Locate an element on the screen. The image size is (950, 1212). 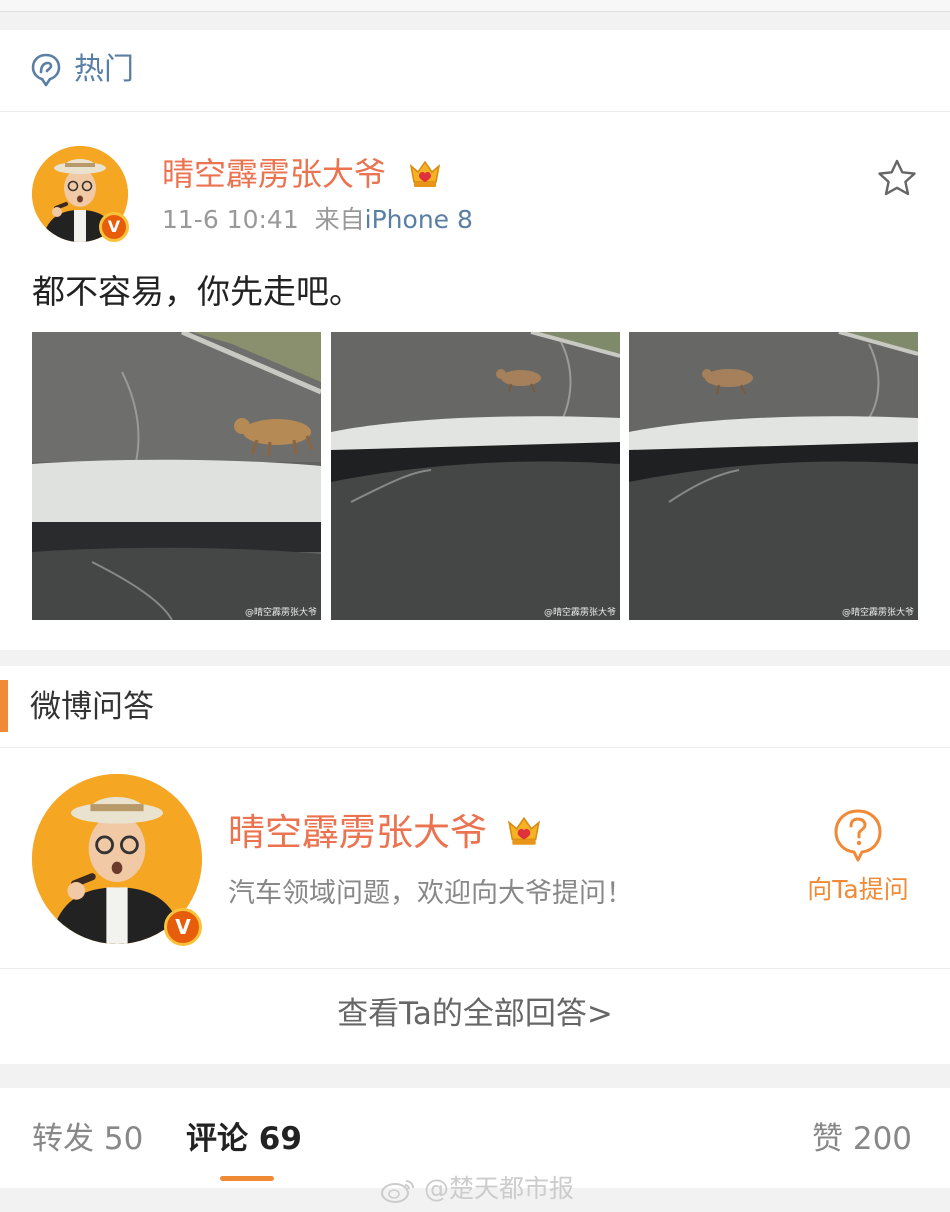
like-count: 200 is located at coordinates (882, 1139).